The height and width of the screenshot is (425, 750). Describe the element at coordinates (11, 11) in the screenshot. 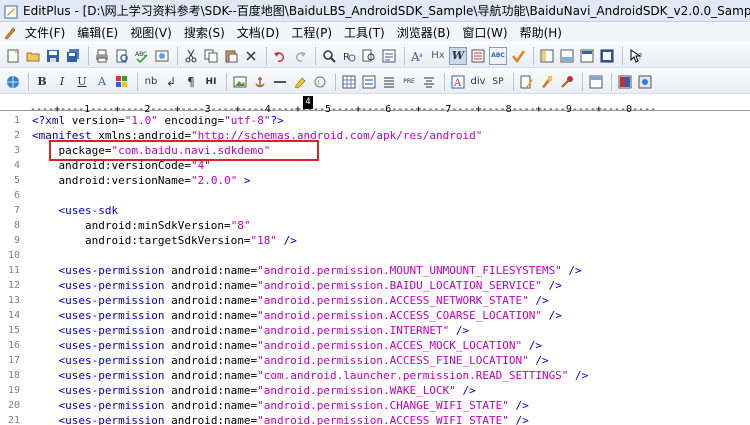

I see `editplus-app-icon` at that location.